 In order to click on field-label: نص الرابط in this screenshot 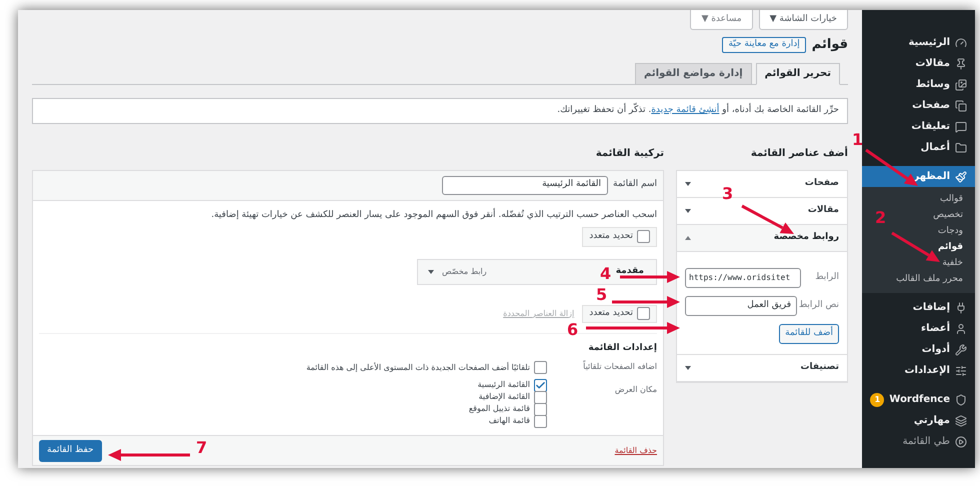, I will do `click(818, 305)`.